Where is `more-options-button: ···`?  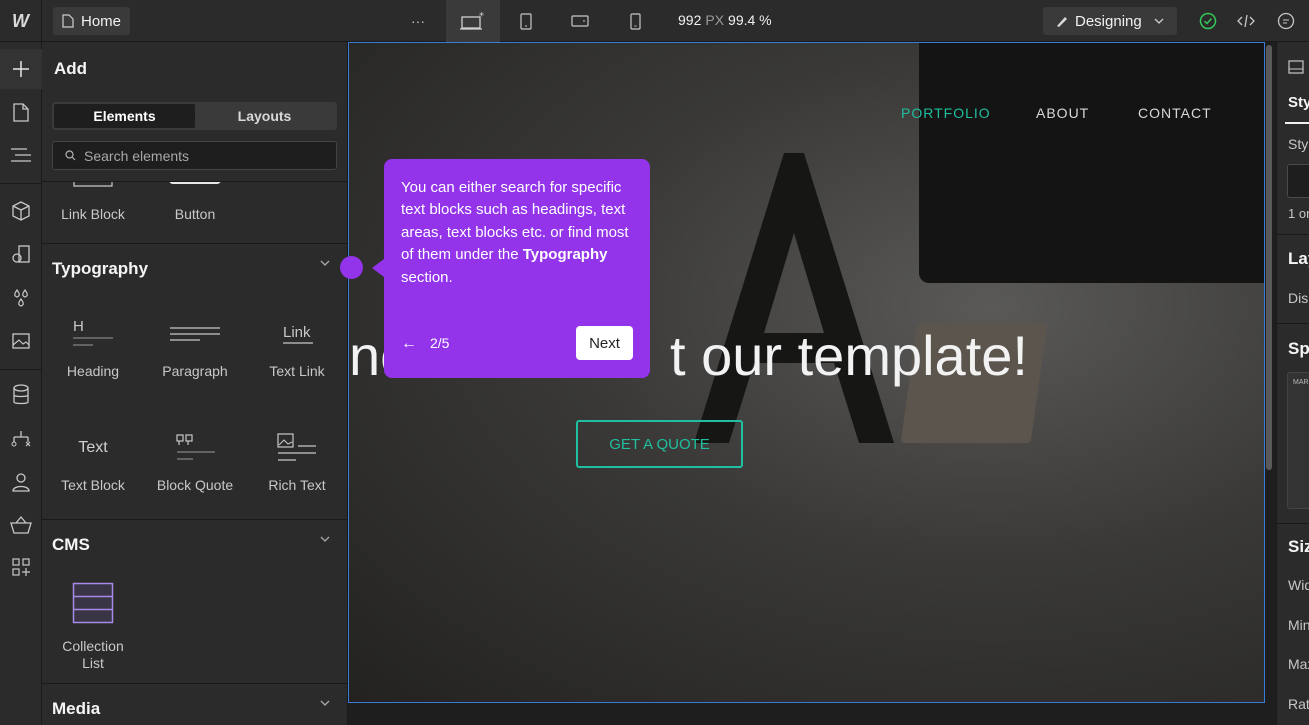
more-options-button: ··· is located at coordinates (418, 21).